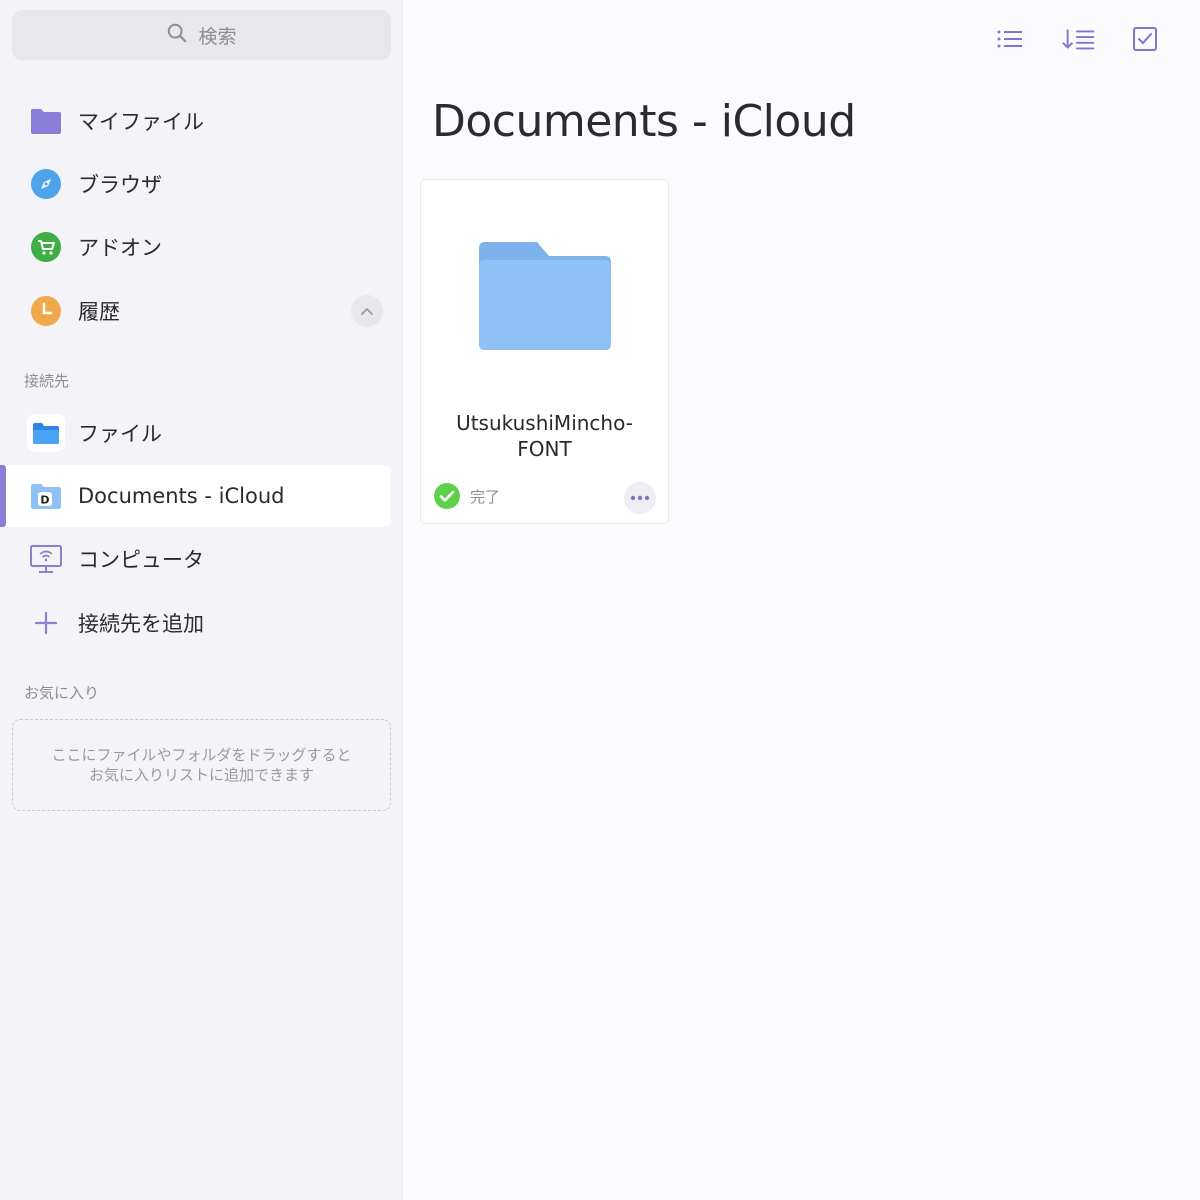 This screenshot has height=1200, width=1200. I want to click on list-icon, so click(1009, 39).